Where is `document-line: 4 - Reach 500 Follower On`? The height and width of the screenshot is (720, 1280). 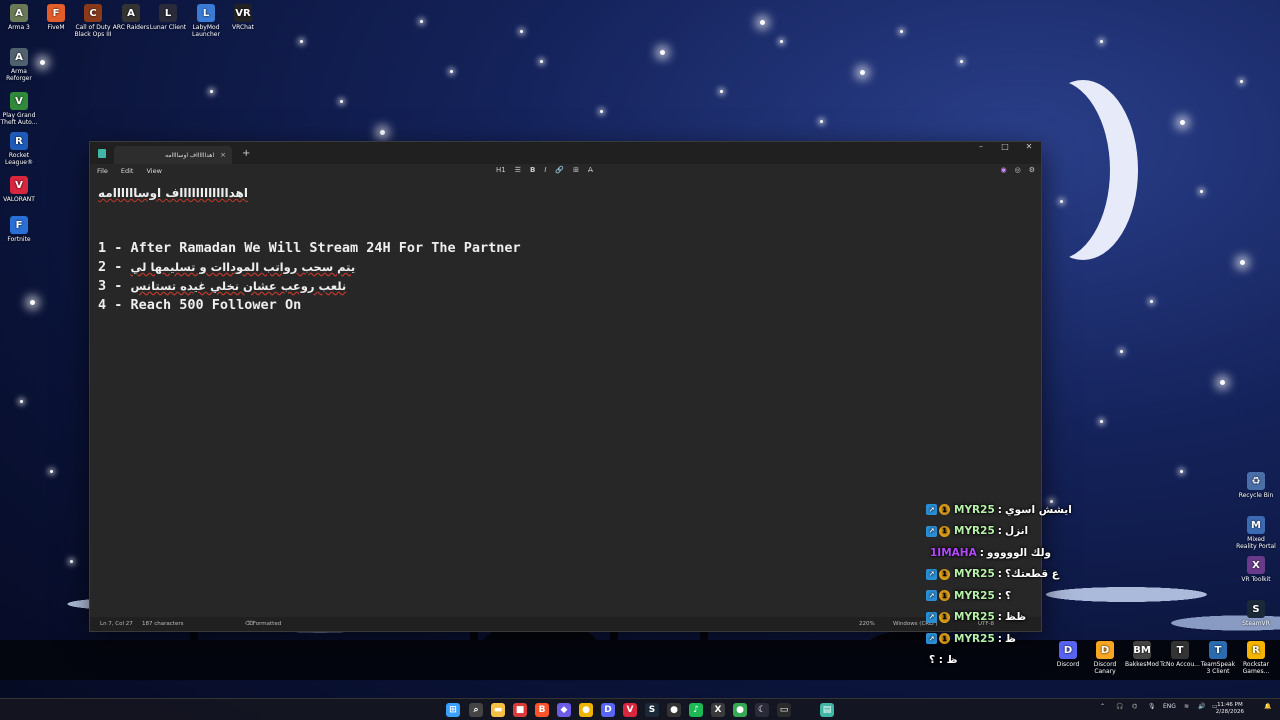
document-line: 4 - Reach 500 Follower On is located at coordinates (199, 305).